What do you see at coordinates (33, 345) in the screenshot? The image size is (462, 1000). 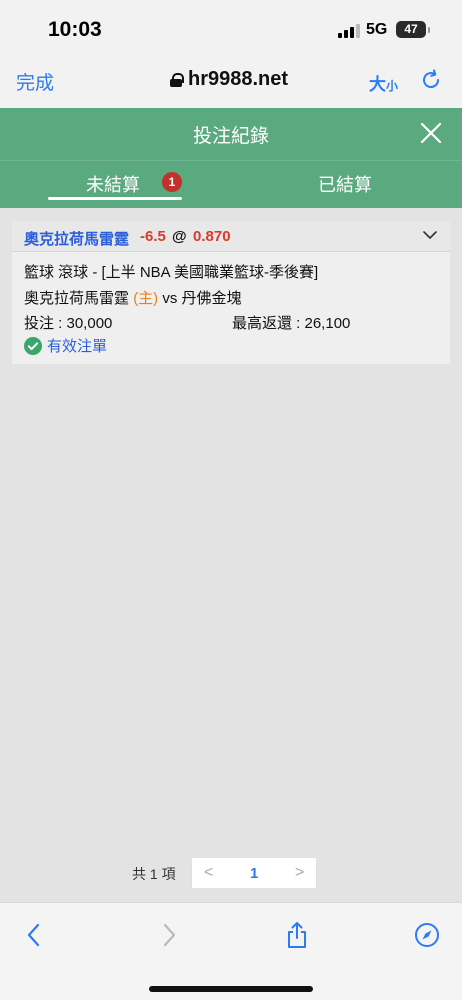 I see `check-circle-icon` at bounding box center [33, 345].